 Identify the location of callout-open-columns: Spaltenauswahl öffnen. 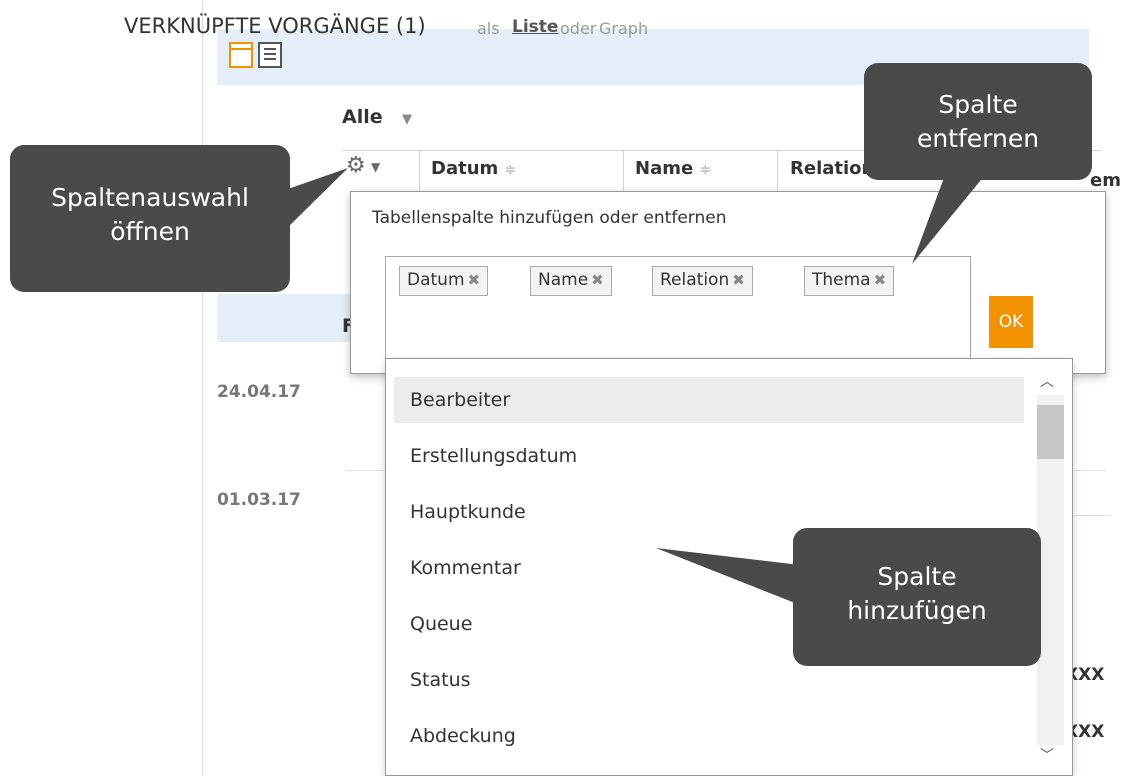
(150, 218).